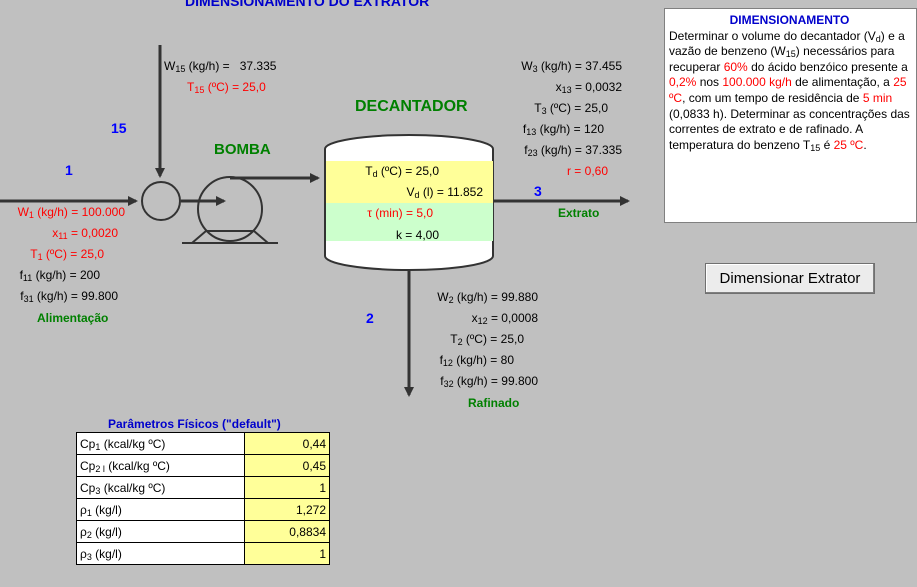  I want to click on decantador-label: DECANTADOR, so click(411, 106).